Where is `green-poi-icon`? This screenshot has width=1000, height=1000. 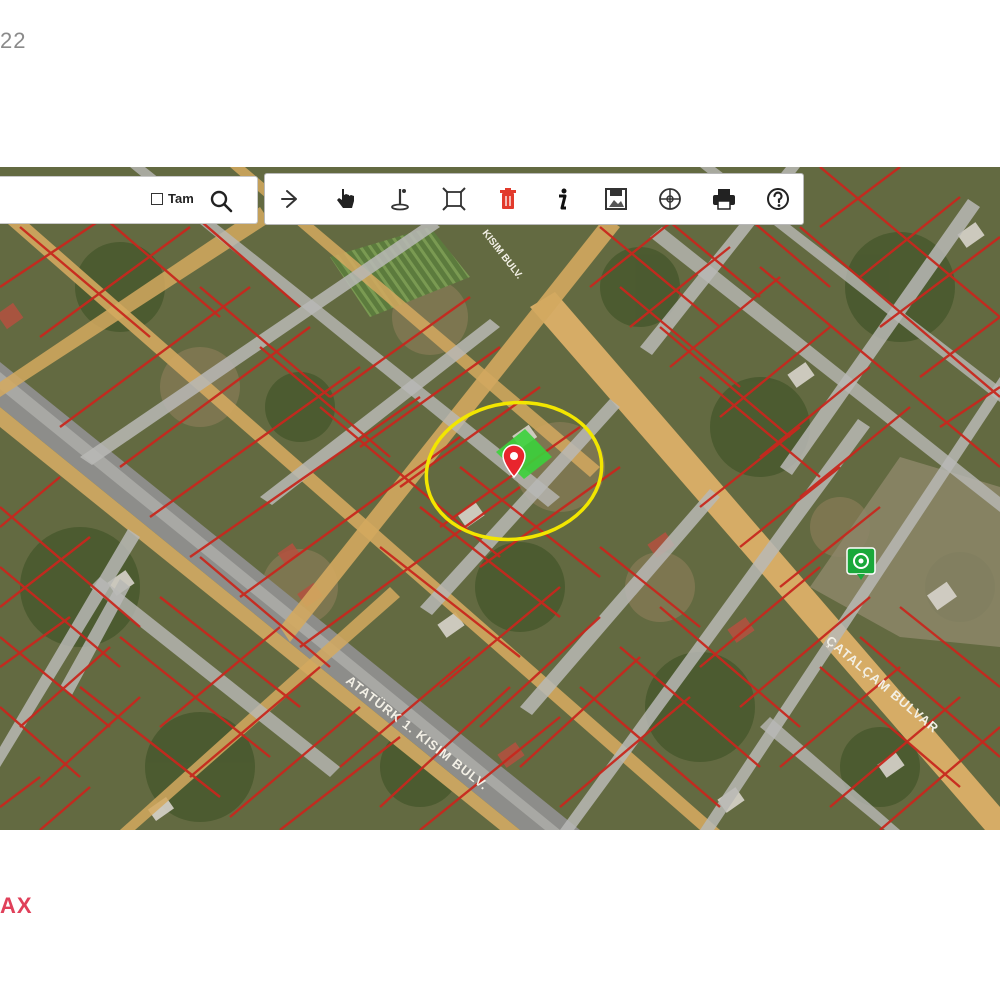 green-poi-icon is located at coordinates (861, 564).